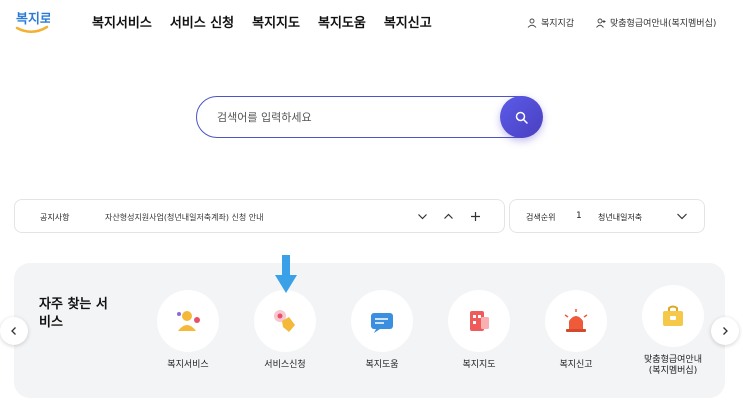 The width and height of the screenshot is (743, 415). I want to click on favorite-item-welfare-report: 복지신고, so click(576, 330).